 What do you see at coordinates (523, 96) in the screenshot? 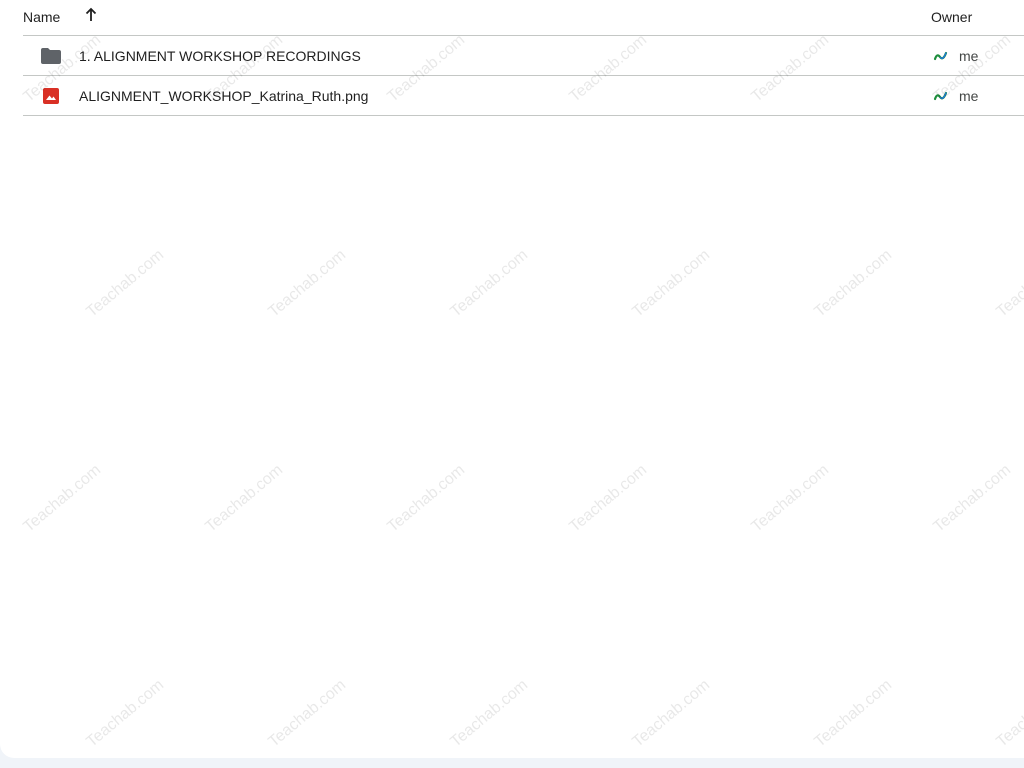
I see `file-row-image: ALIGNMENT_WORKSHOP_Katrina_Ruth.png me` at bounding box center [523, 96].